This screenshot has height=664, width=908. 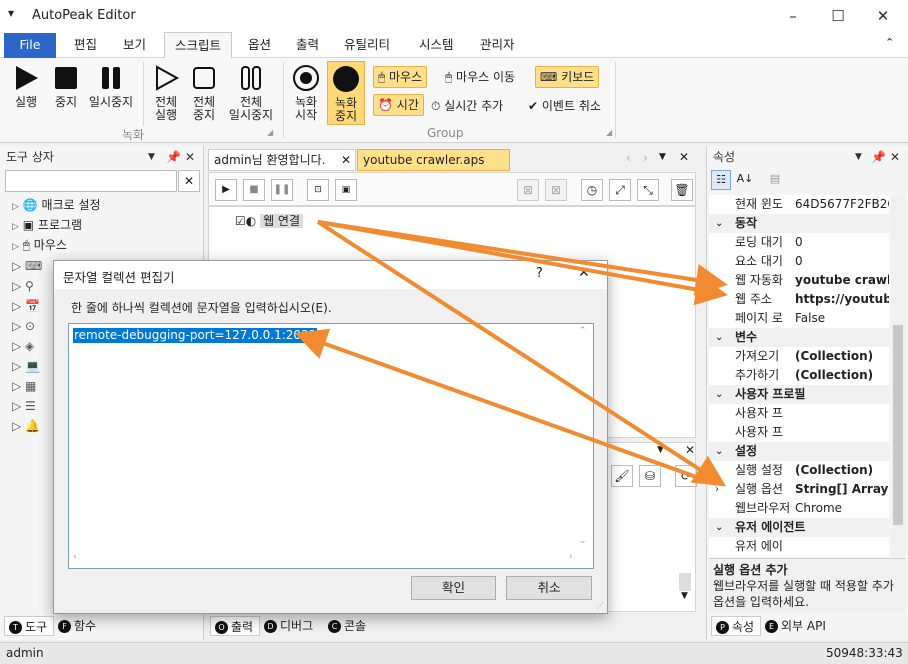 I want to click on run-all-button: 전체 실행, so click(x=166, y=93).